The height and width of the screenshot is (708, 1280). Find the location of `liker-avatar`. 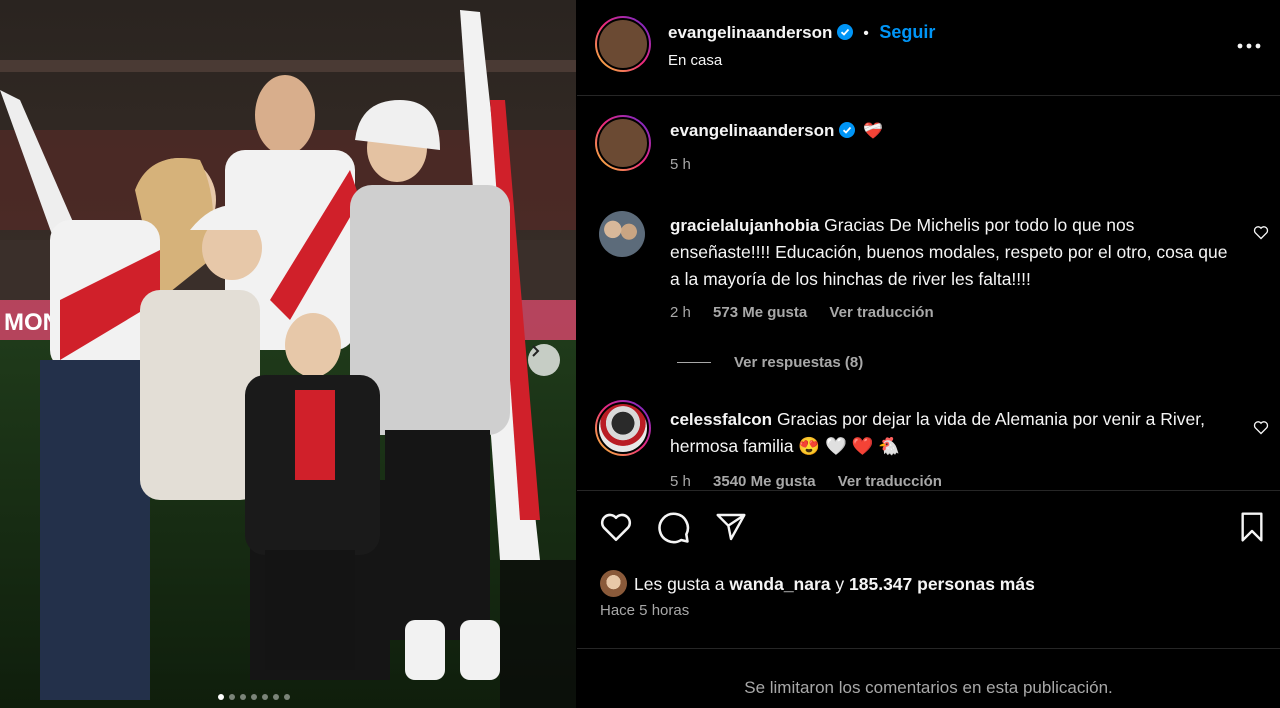

liker-avatar is located at coordinates (613, 583).